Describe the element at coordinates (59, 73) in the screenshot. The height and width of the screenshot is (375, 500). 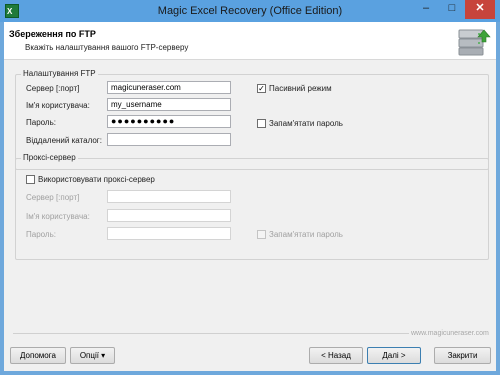
I see `ftp-settings-title: Налаштування FTP` at that location.